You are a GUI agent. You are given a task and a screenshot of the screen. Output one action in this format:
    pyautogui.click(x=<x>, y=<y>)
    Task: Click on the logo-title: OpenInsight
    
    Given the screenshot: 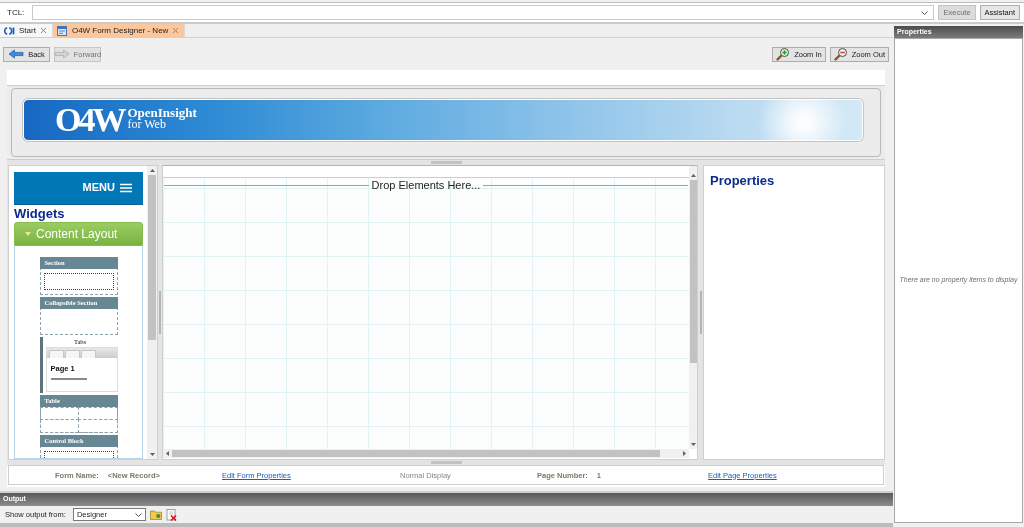 What is the action you would take?
    pyautogui.click(x=162, y=113)
    